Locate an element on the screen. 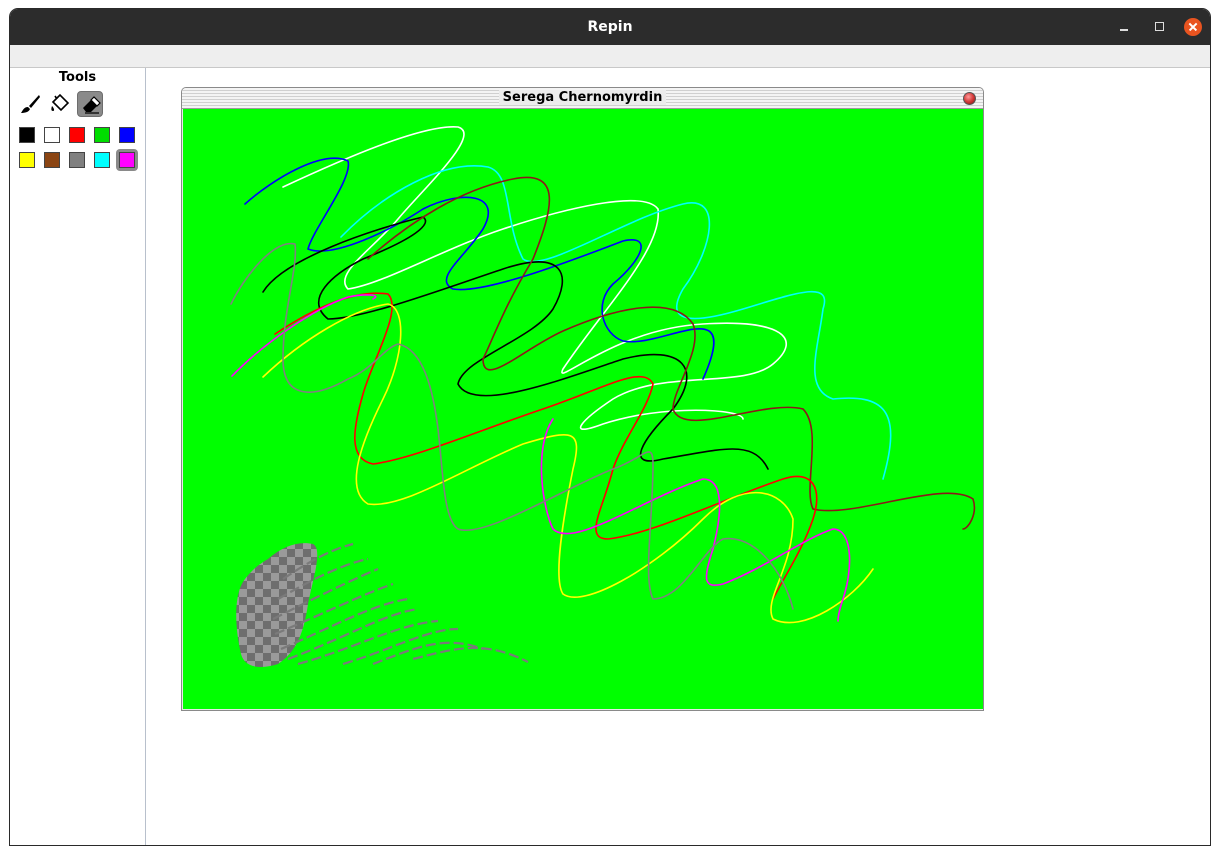  brush-icon is located at coordinates (30, 104).